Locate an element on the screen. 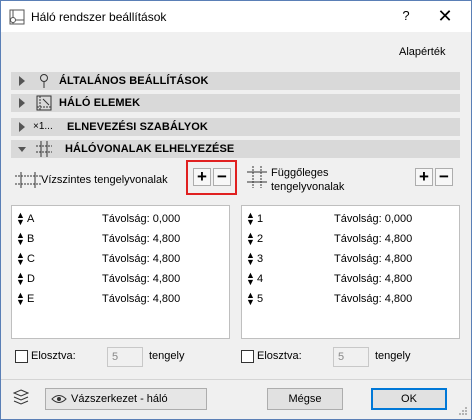 This screenshot has width=472, height=420. section-naming-rules: ×1... ELNEVEZÉSI SZABÁLYOK is located at coordinates (235, 127).